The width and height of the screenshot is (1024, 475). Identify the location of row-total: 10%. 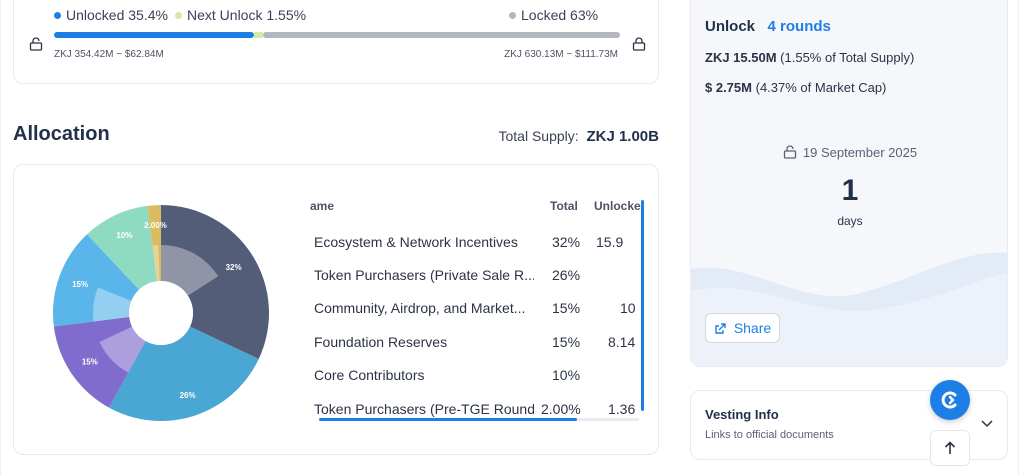
(566, 375).